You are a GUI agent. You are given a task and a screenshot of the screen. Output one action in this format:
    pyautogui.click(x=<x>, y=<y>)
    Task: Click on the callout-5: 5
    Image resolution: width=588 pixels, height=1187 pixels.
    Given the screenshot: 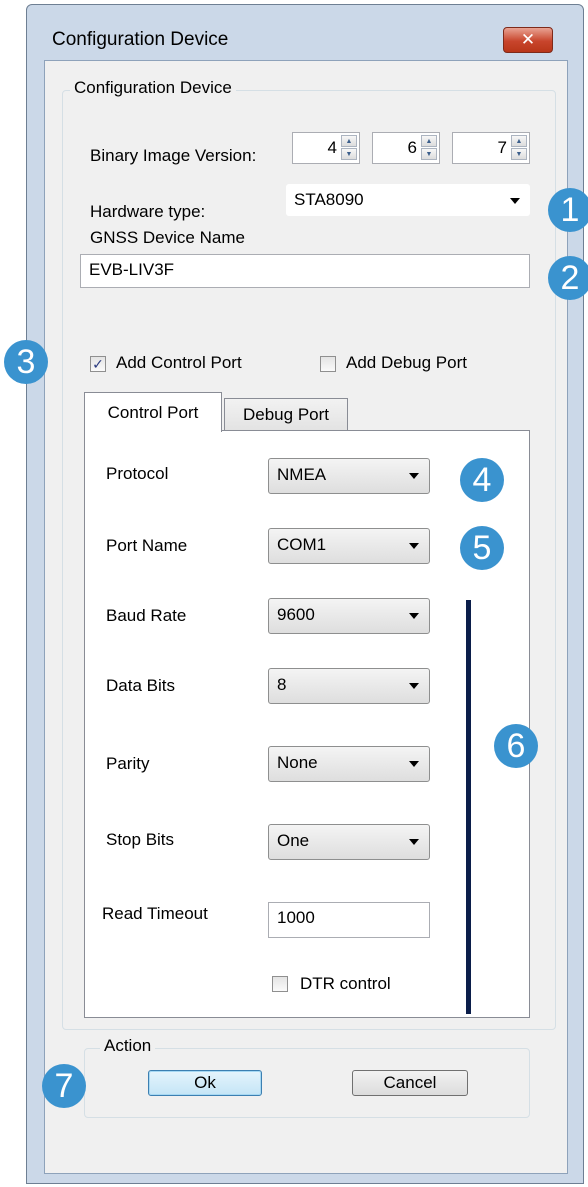 What is the action you would take?
    pyautogui.click(x=482, y=548)
    